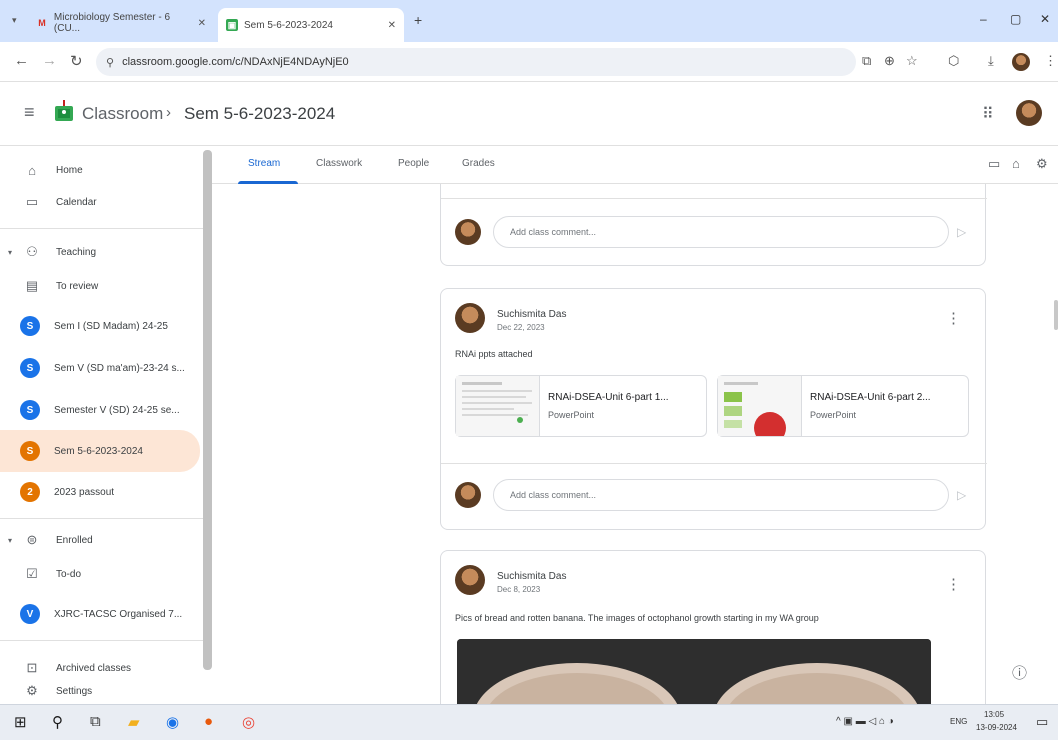  What do you see at coordinates (122, 114) in the screenshot?
I see `app-name: Classroom` at bounding box center [122, 114].